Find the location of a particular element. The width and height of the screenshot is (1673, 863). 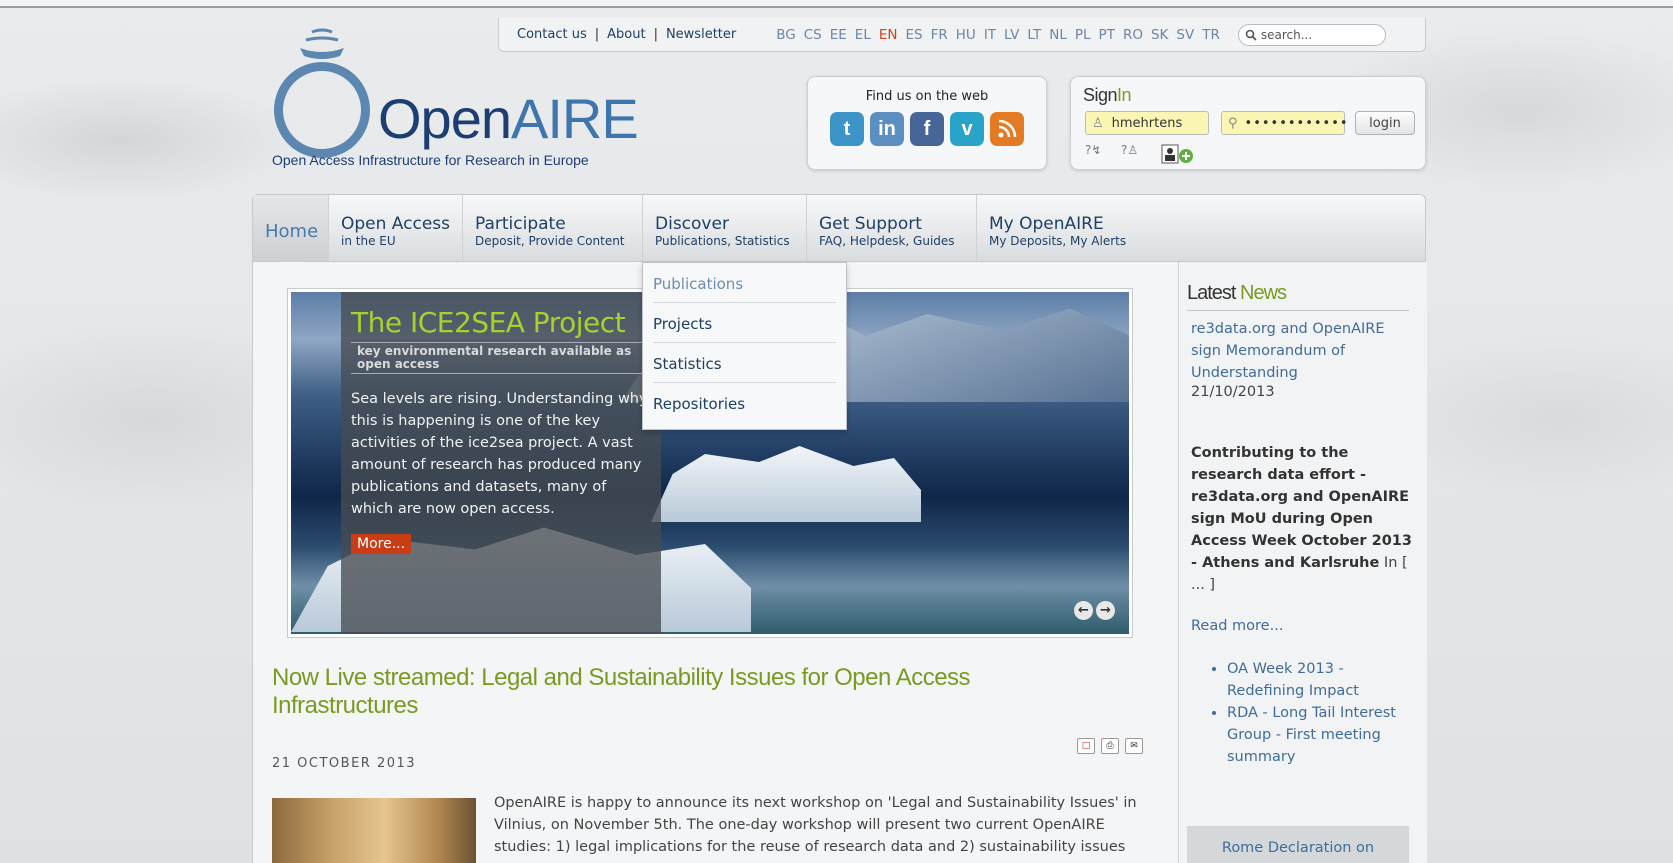

article-tools: □ ⎙ ✉ is located at coordinates (1110, 746).